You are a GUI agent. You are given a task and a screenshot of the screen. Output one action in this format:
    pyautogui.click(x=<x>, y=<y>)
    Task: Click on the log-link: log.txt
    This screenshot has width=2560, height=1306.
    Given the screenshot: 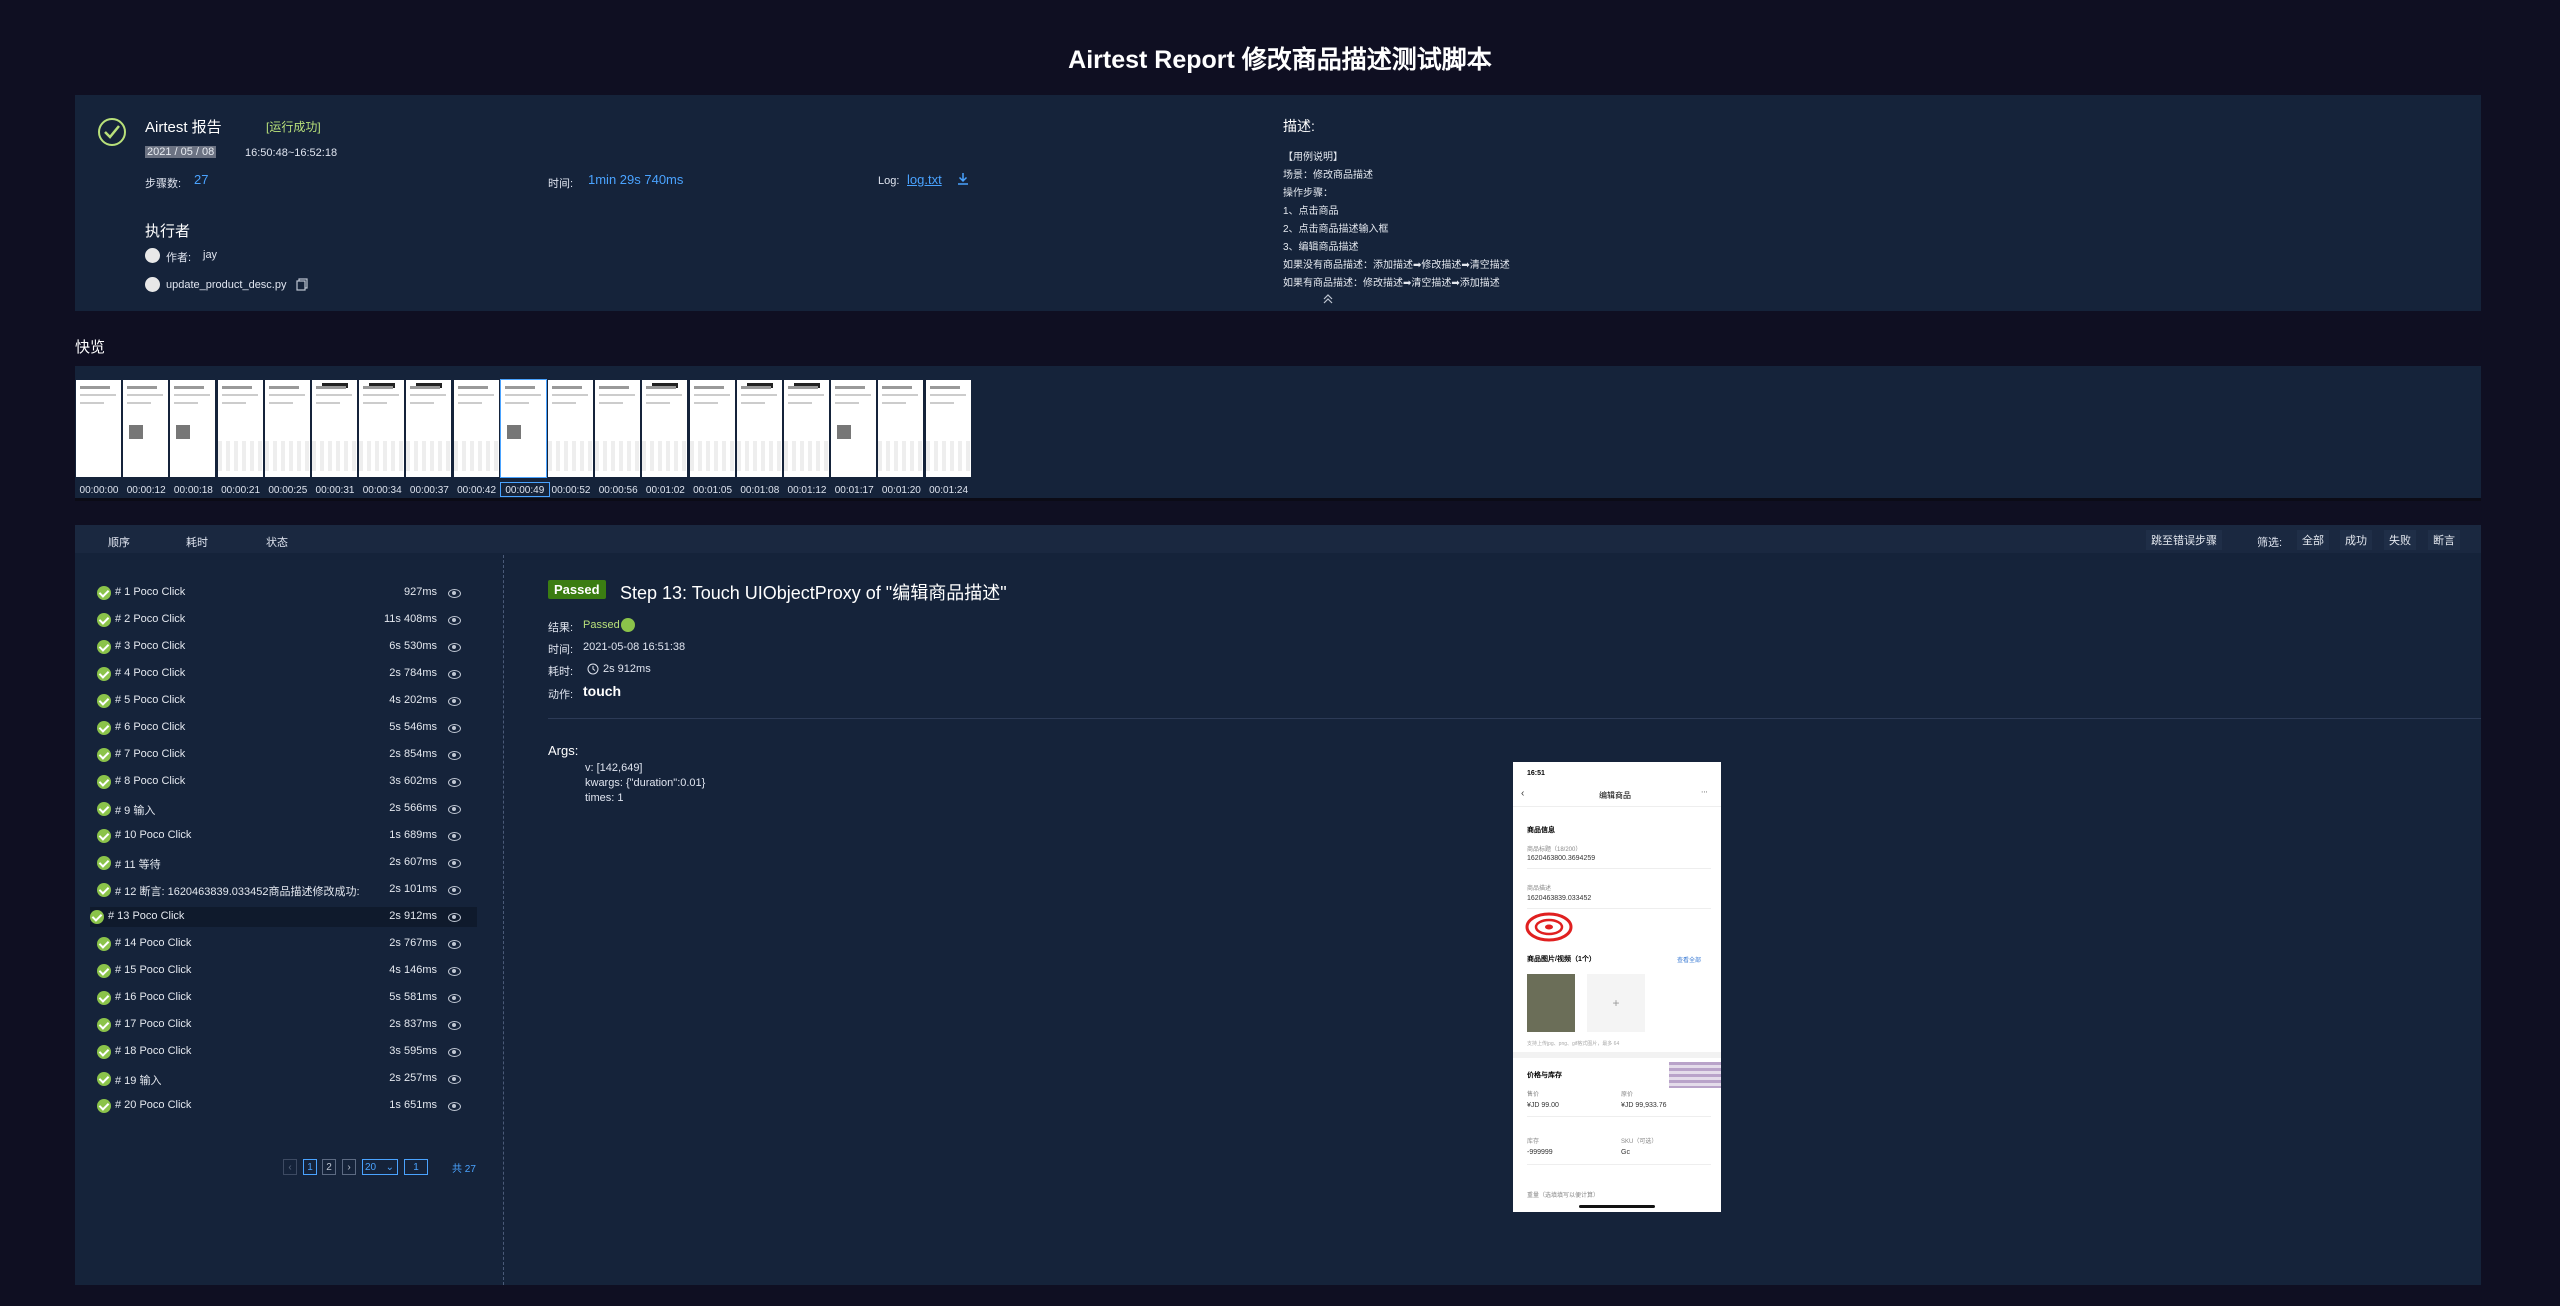 What is the action you would take?
    pyautogui.click(x=924, y=179)
    